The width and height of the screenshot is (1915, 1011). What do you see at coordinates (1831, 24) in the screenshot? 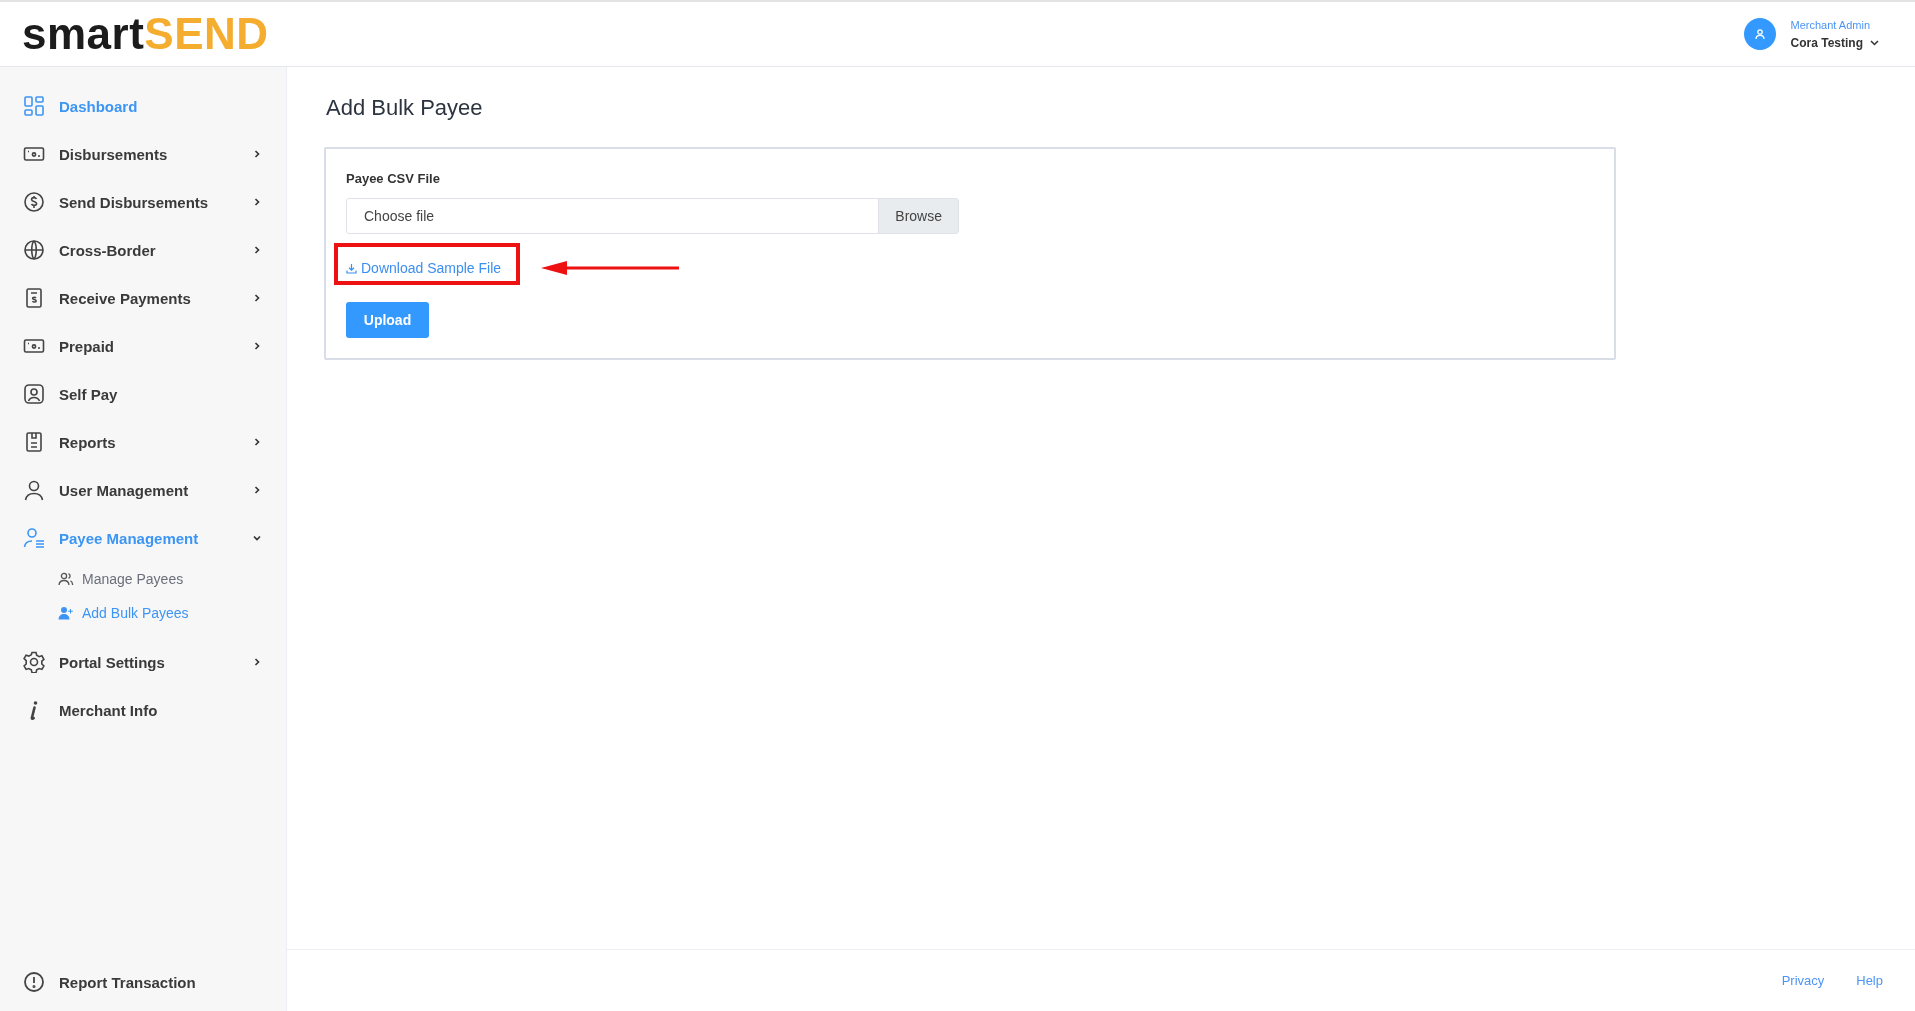
I see `user-role: Merchant Admin` at bounding box center [1831, 24].